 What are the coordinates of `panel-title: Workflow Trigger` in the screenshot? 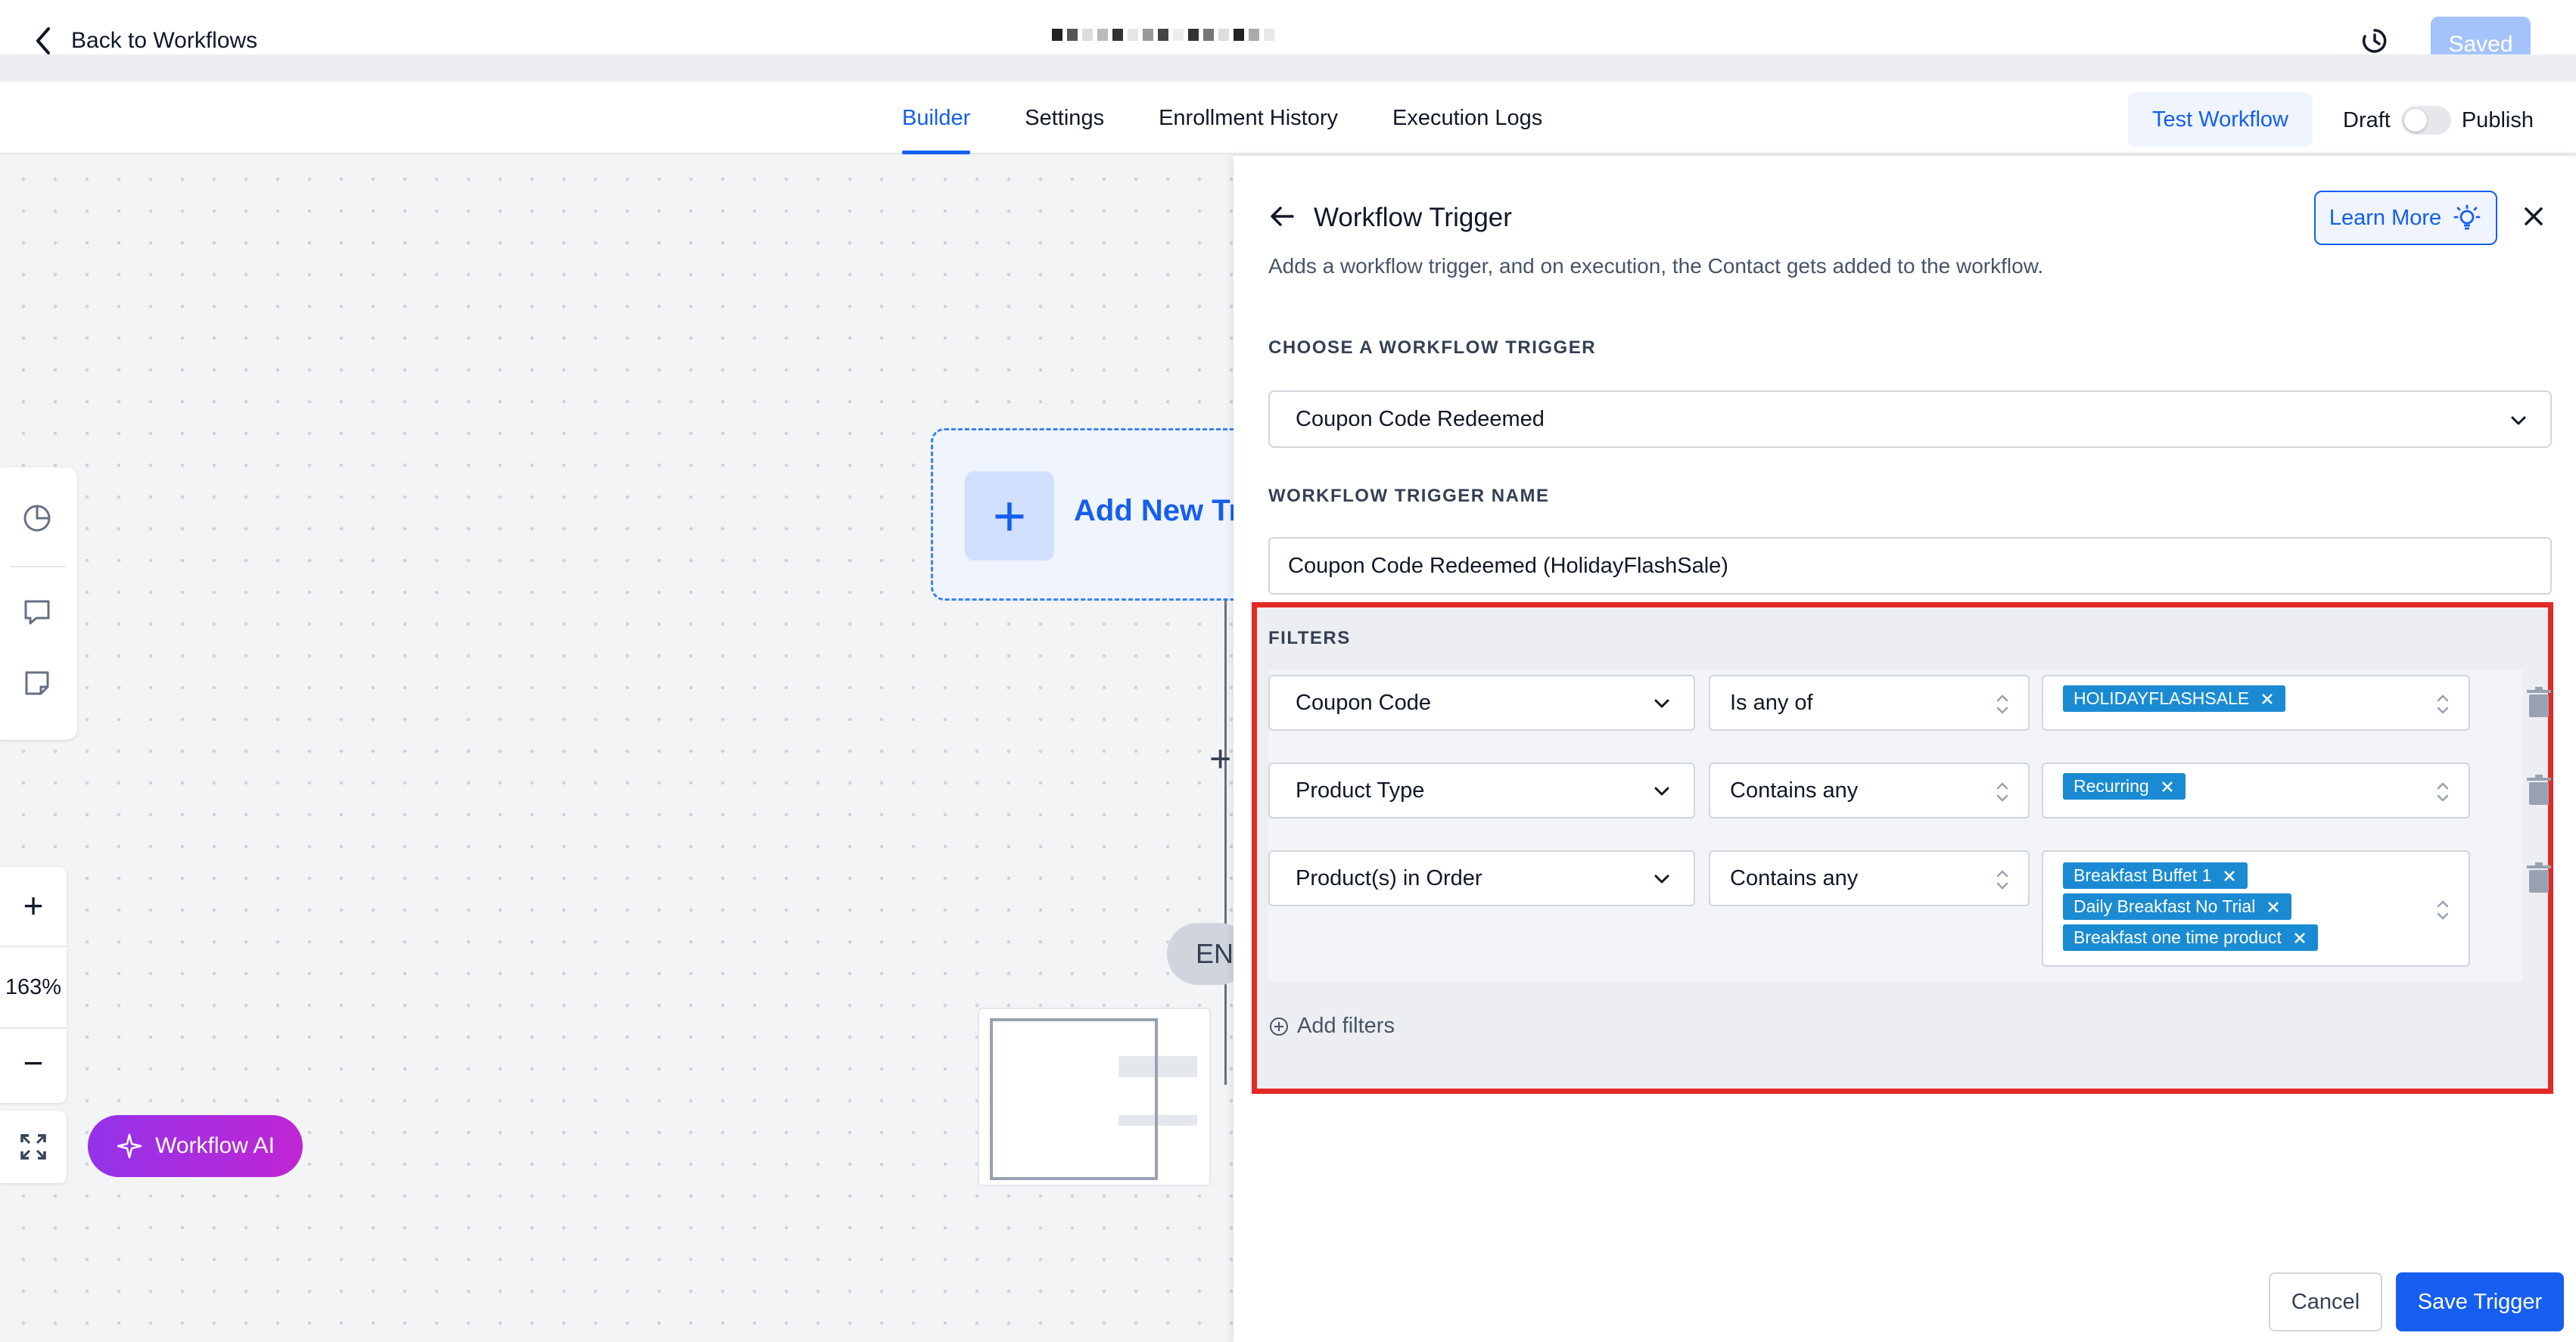 It's located at (1413, 217).